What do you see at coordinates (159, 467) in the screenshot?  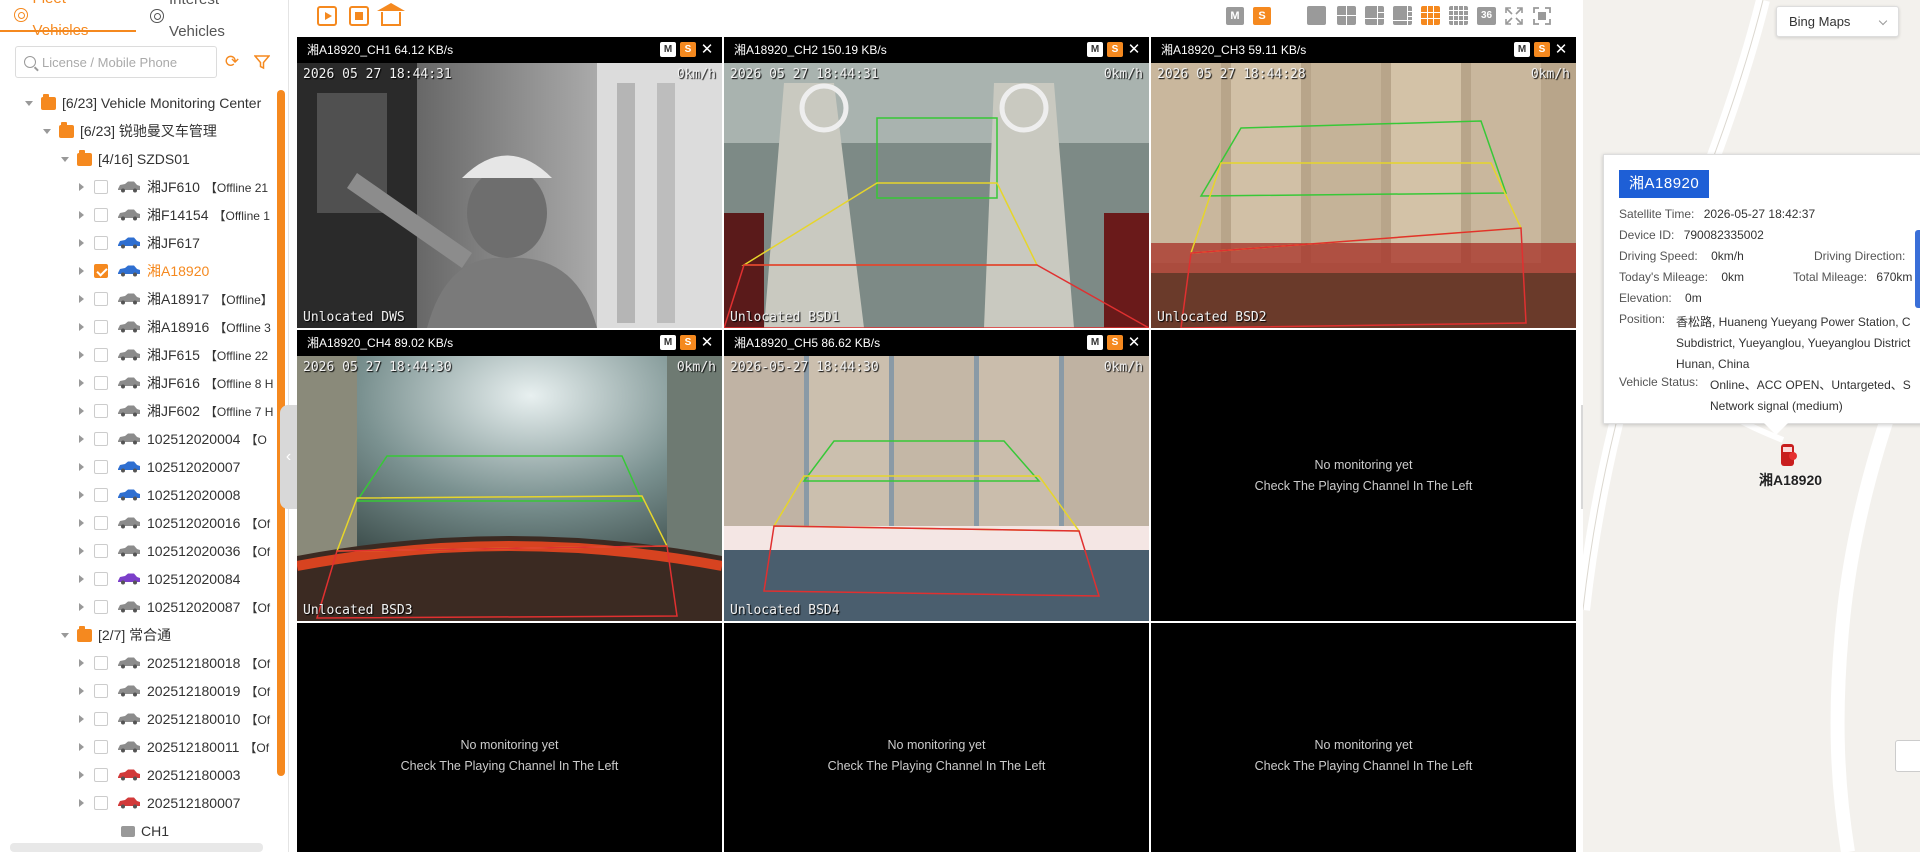 I see `tree-vehicle: 102512020007` at bounding box center [159, 467].